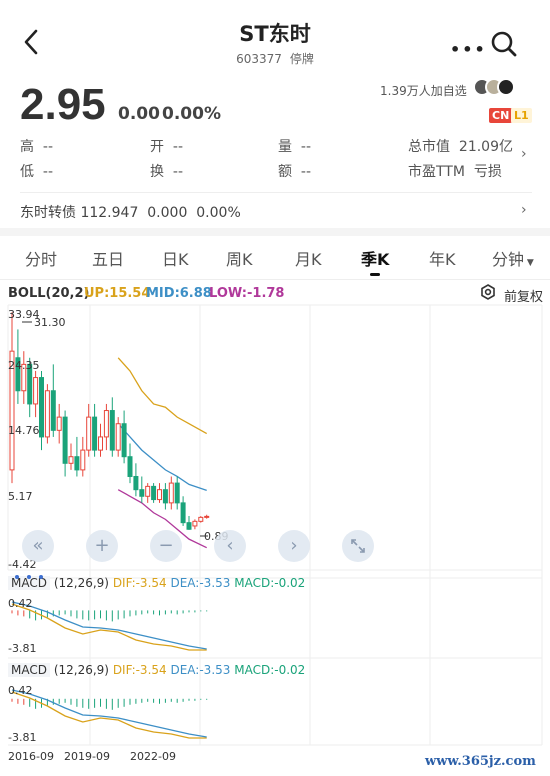 Image resolution: width=550 pixels, height=776 pixels. Describe the element at coordinates (468, 49) in the screenshot. I see `more-dots-icon: •••` at that location.